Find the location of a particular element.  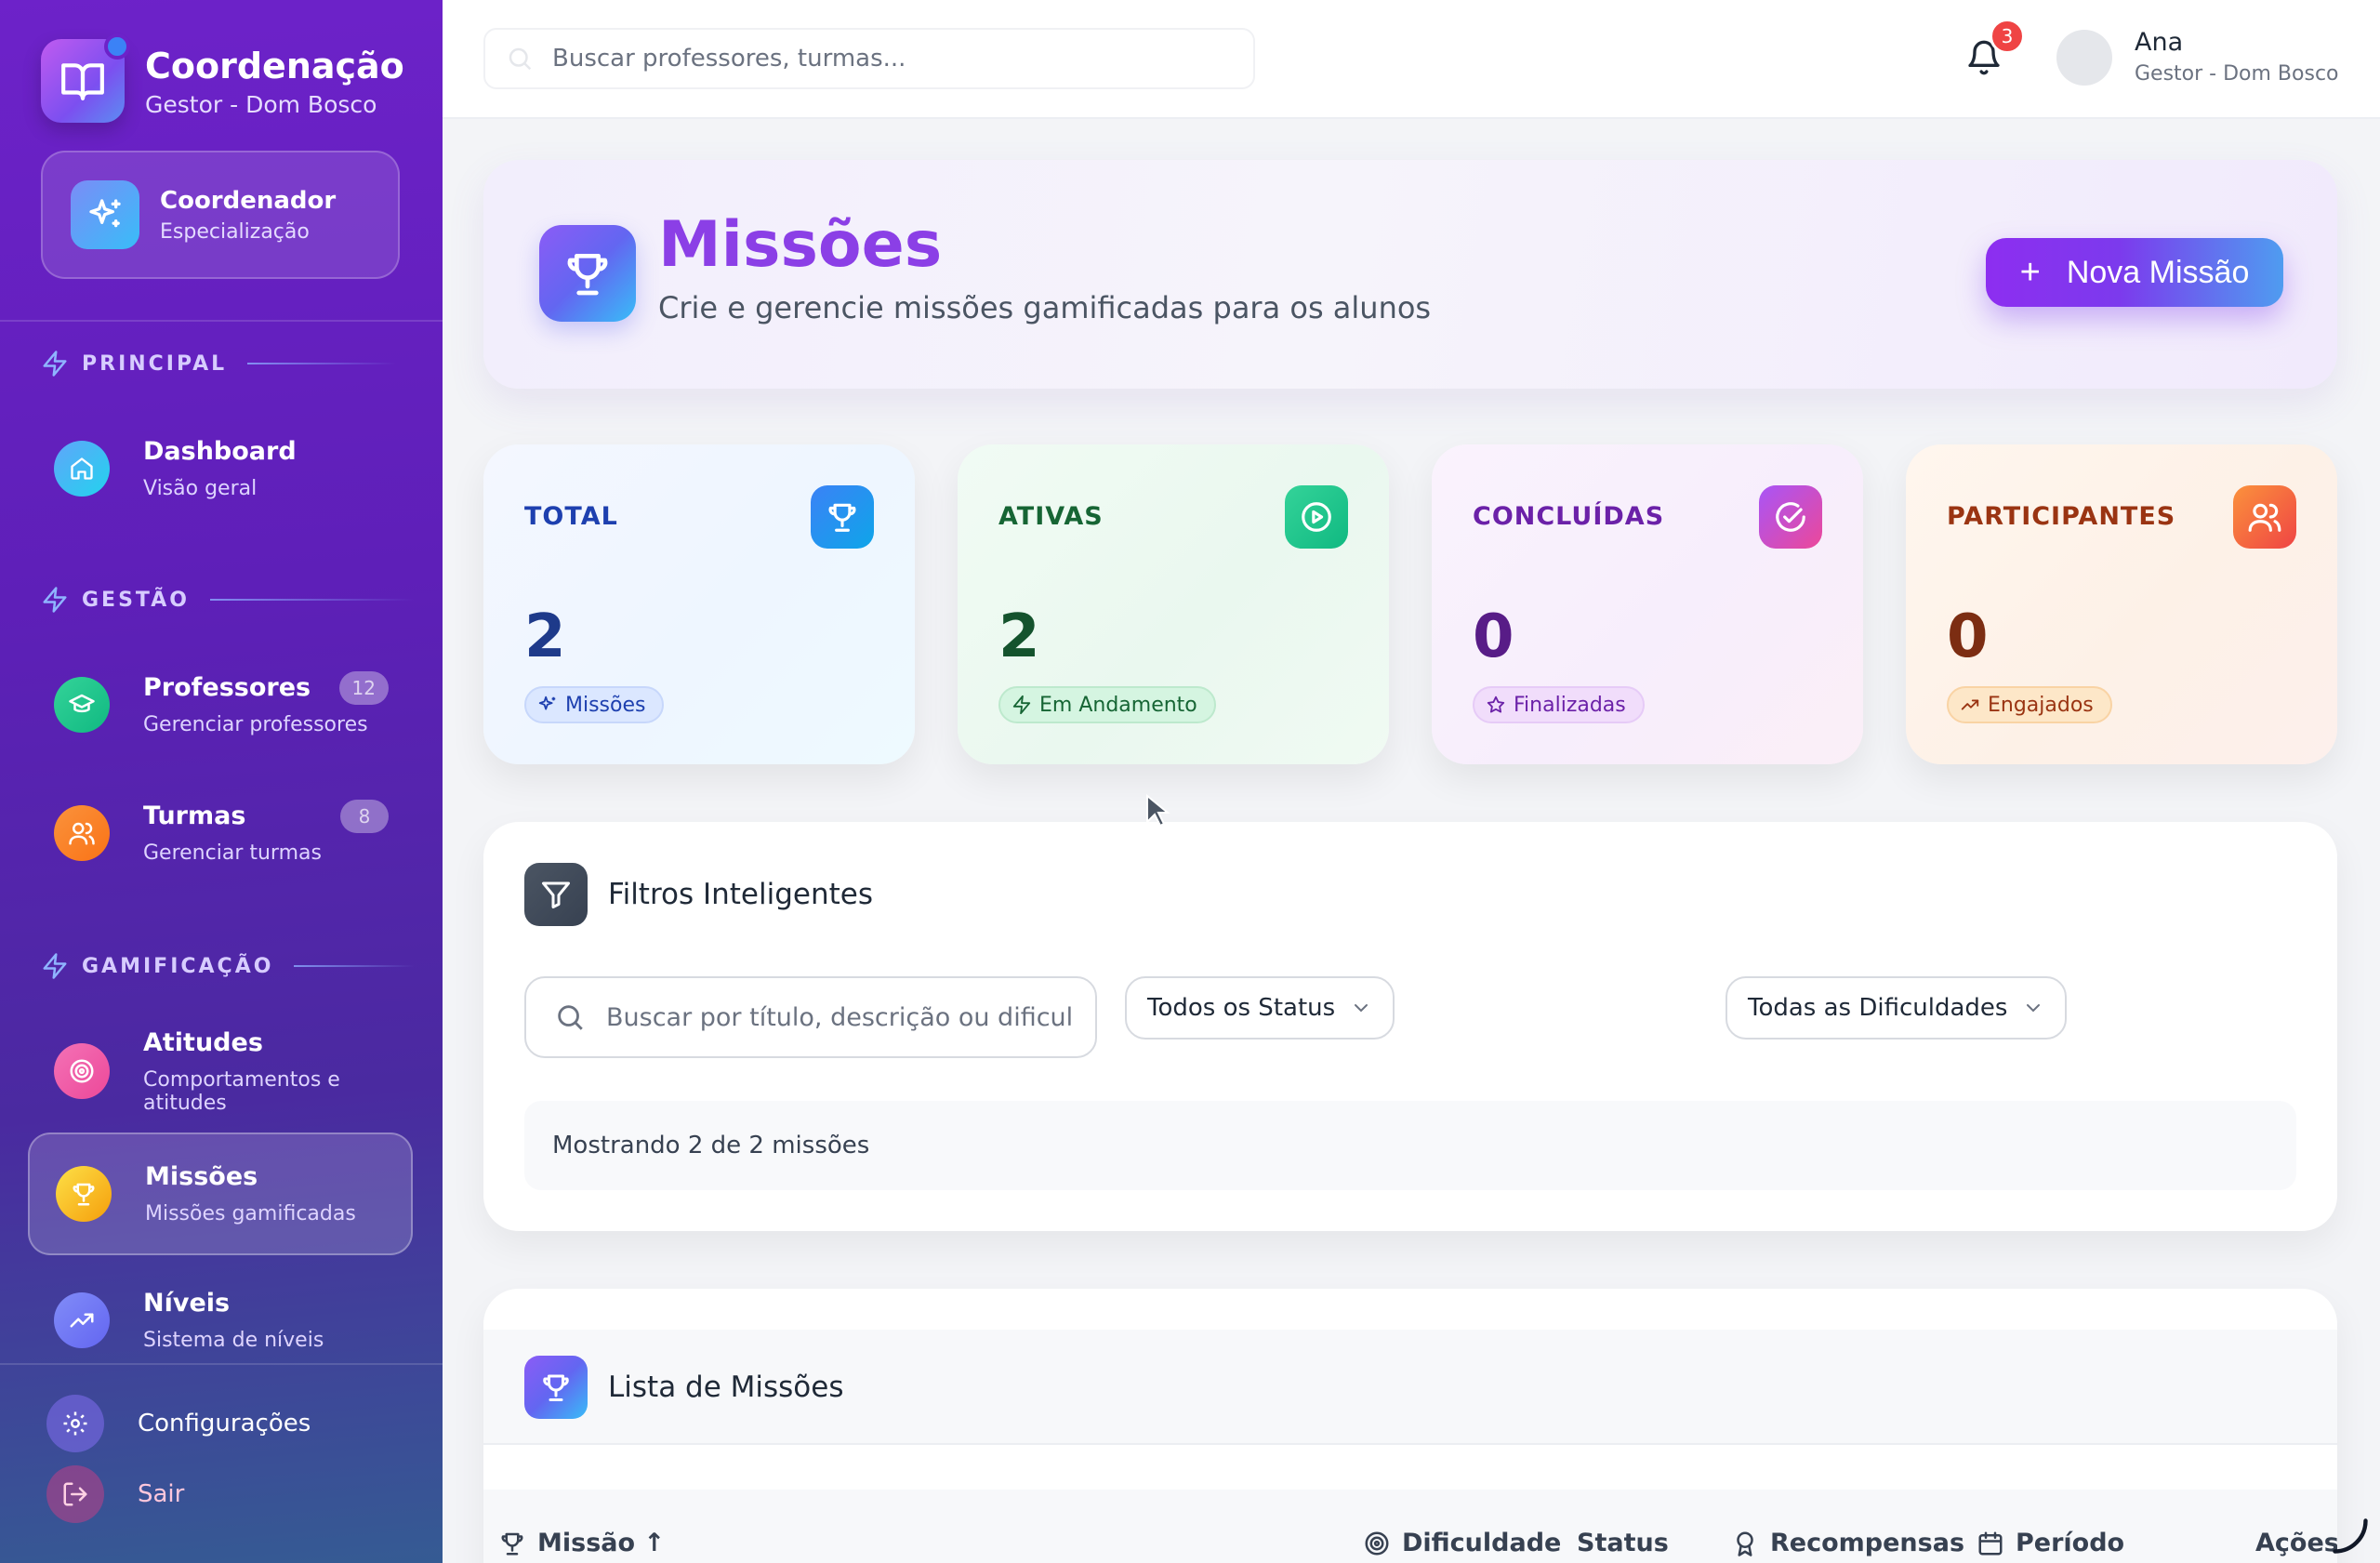

section-label-gestao: GESTÃO is located at coordinates (228, 600).